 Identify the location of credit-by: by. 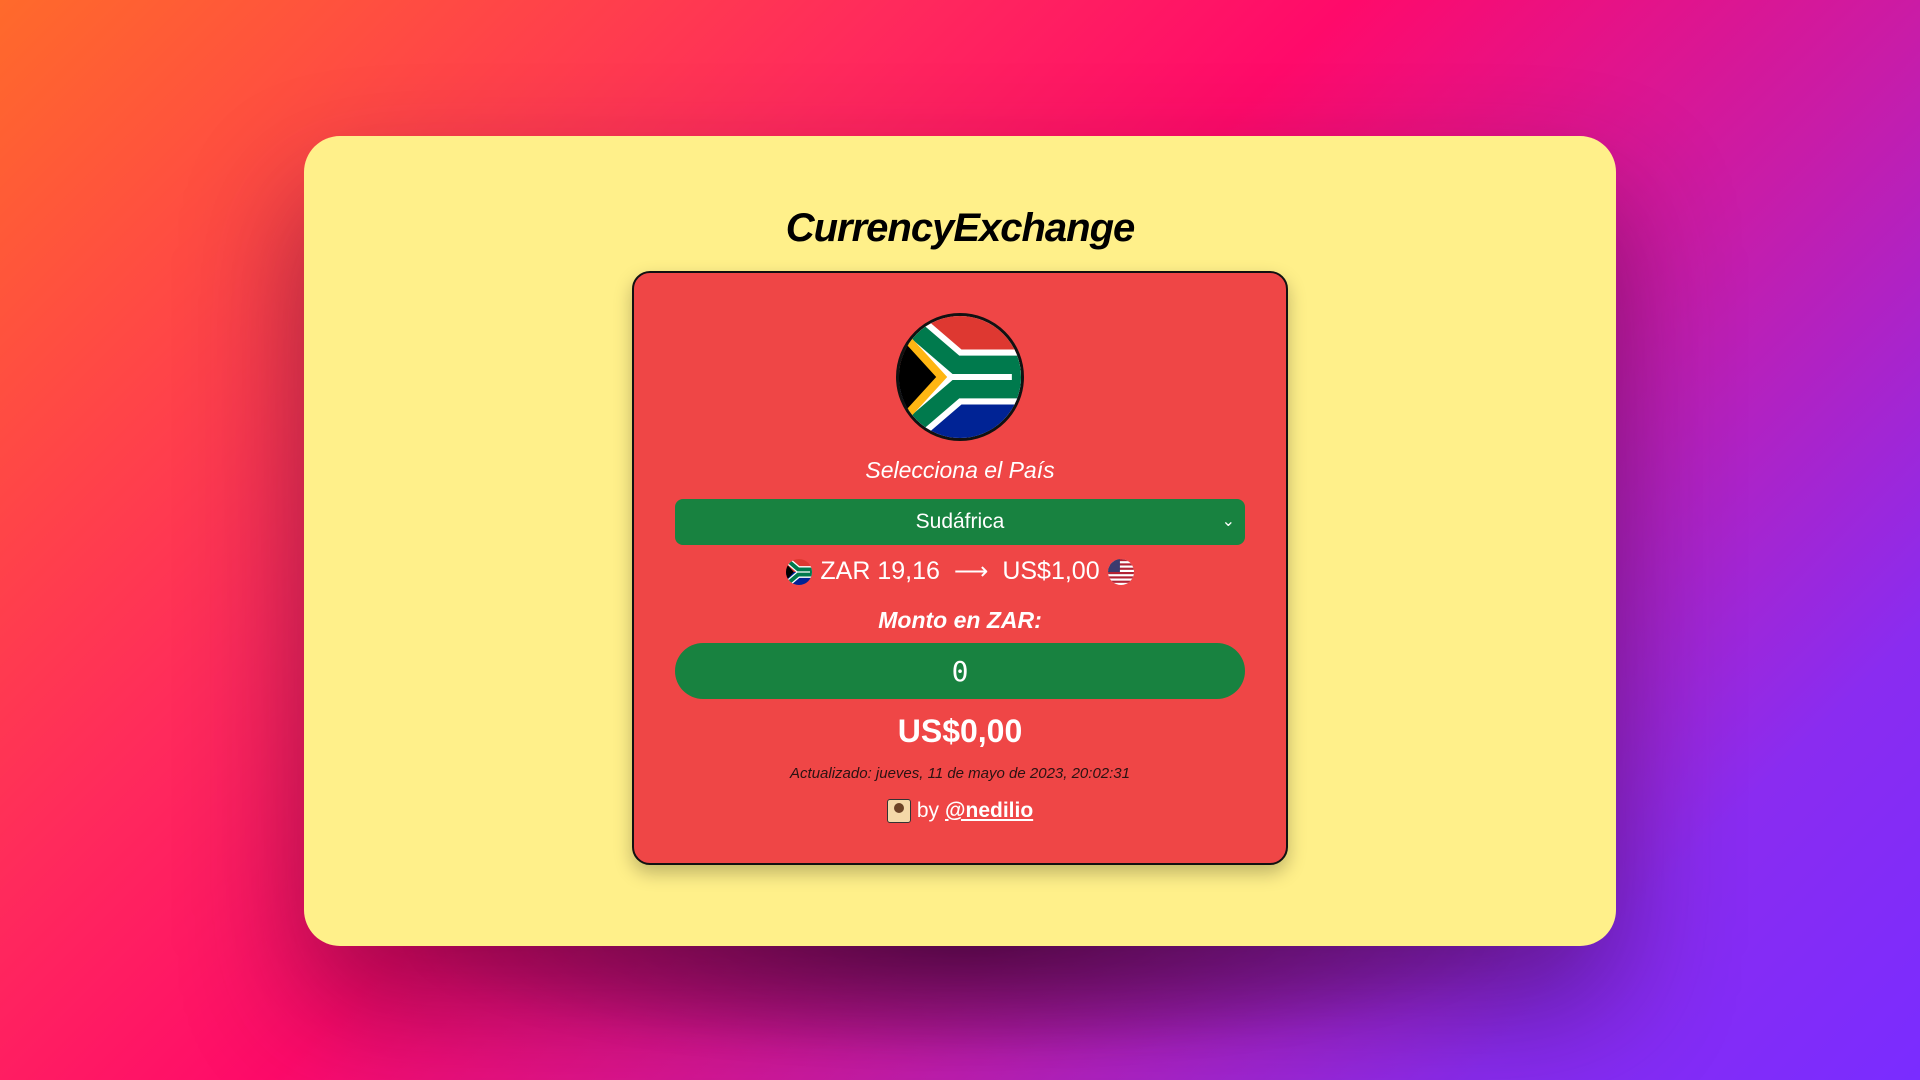
(928, 810).